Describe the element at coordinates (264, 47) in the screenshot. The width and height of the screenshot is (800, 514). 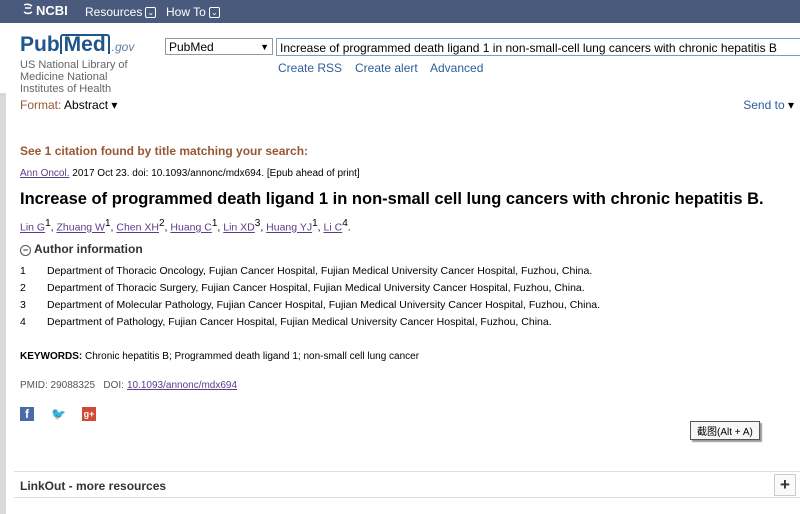
I see `dropdown-arrow-icon: ▼` at that location.